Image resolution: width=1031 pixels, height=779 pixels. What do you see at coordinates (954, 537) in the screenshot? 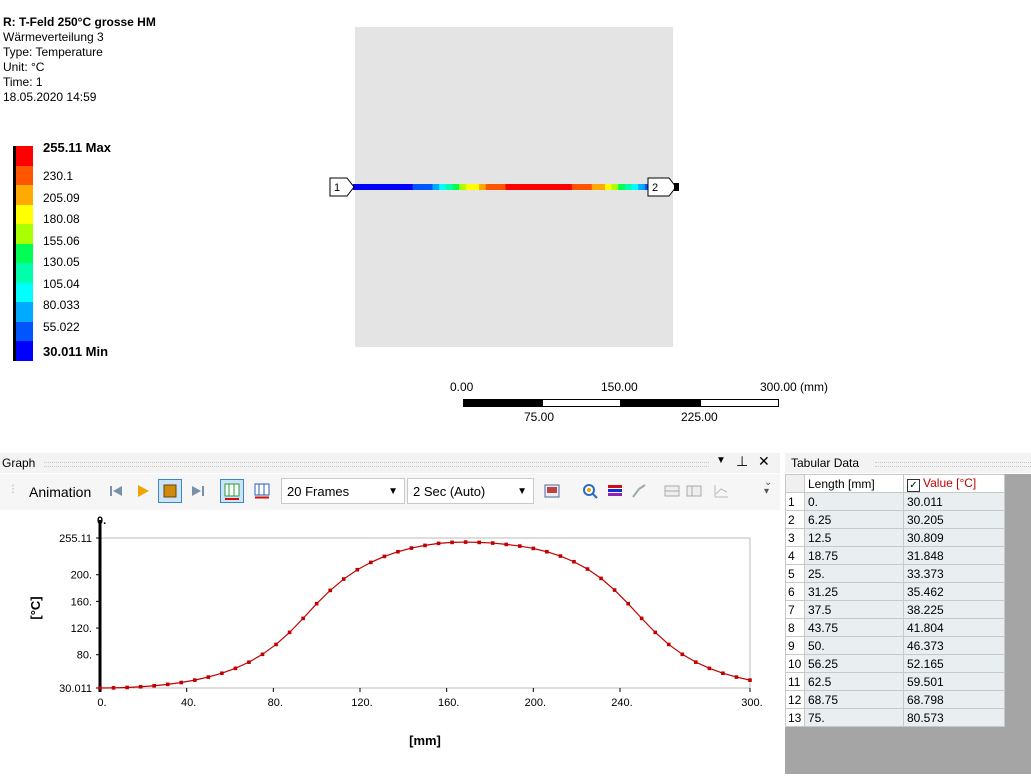
I see `value-cell: 30.809` at bounding box center [954, 537].